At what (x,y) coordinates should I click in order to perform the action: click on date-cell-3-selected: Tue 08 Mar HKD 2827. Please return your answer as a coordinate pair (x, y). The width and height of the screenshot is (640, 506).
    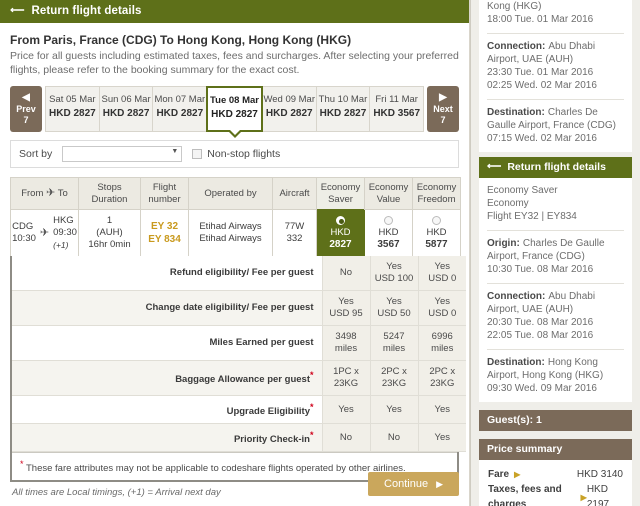
    Looking at the image, I should click on (234, 109).